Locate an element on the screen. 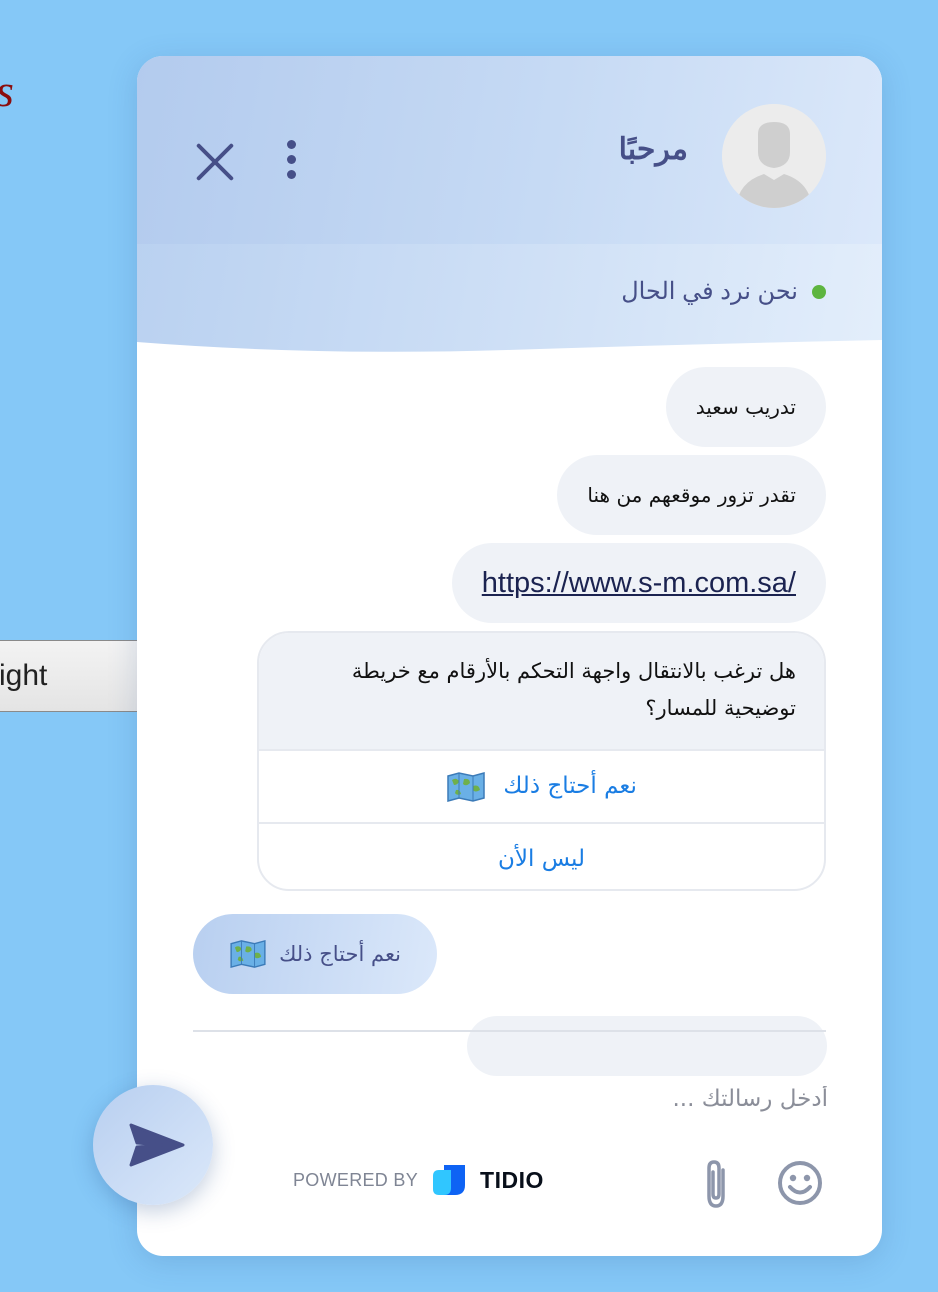 Image resolution: width=938 pixels, height=1292 pixels. smiley-icon is located at coordinates (800, 1183).